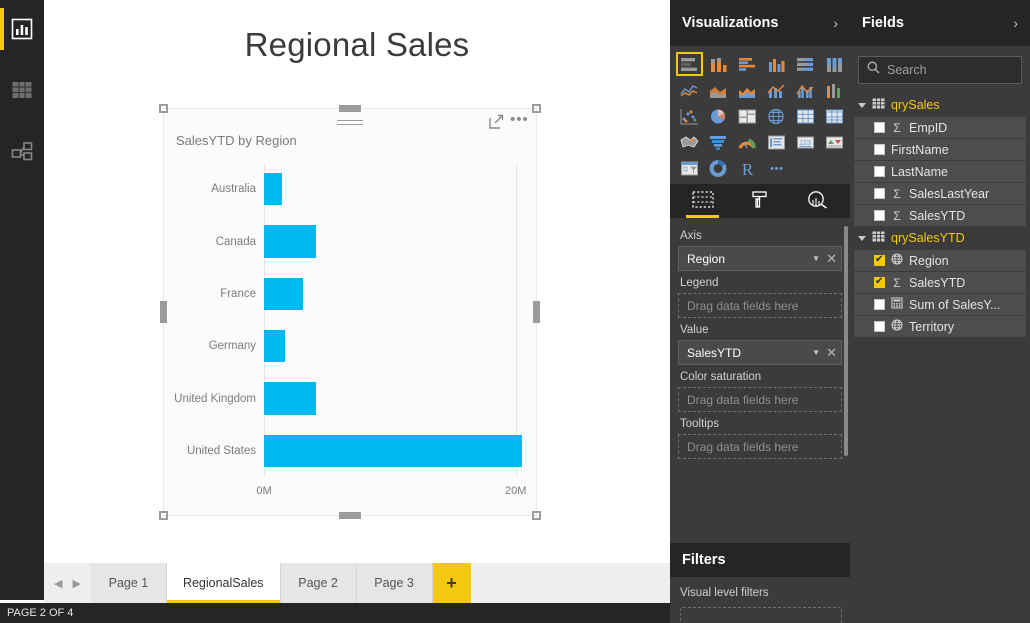 The width and height of the screenshot is (1030, 623). What do you see at coordinates (22, 151) in the screenshot?
I see `rail-item-relationships-view` at bounding box center [22, 151].